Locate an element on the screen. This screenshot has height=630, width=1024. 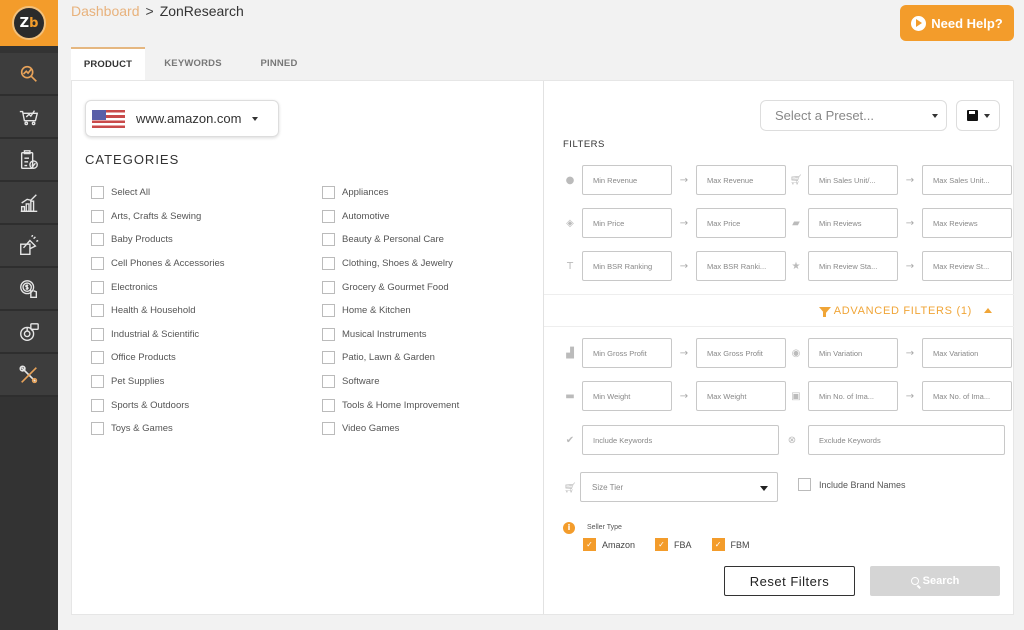
size-tier-placeholder: Size Tier is located at coordinates (608, 487).